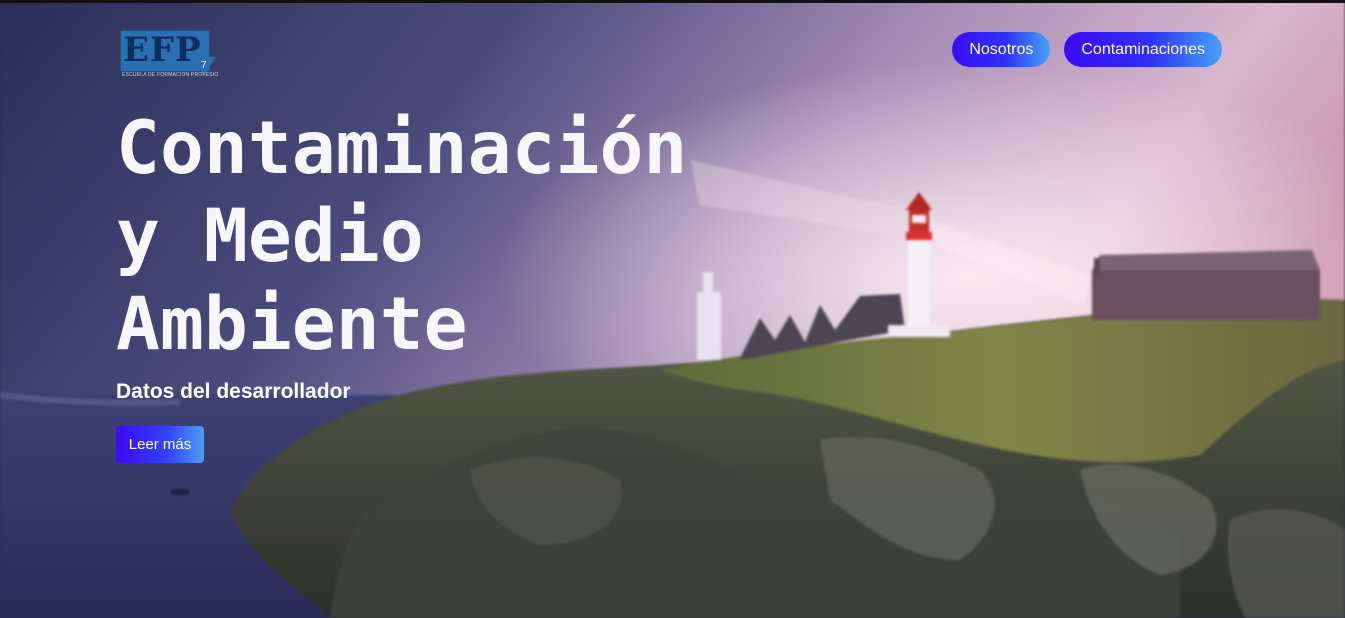  I want to click on top-border-line, so click(672, 1).